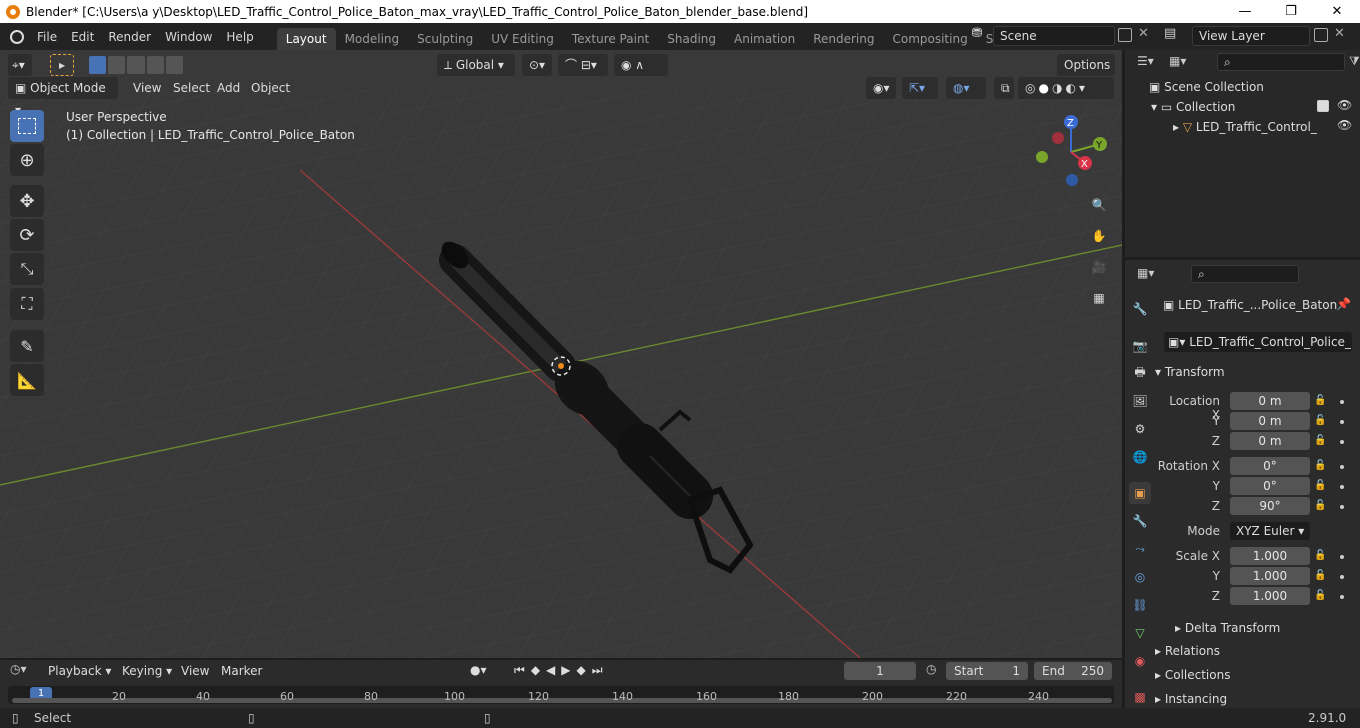 This screenshot has width=1360, height=728. Describe the element at coordinates (843, 39) in the screenshot. I see `tab-rendering: Rendering` at that location.